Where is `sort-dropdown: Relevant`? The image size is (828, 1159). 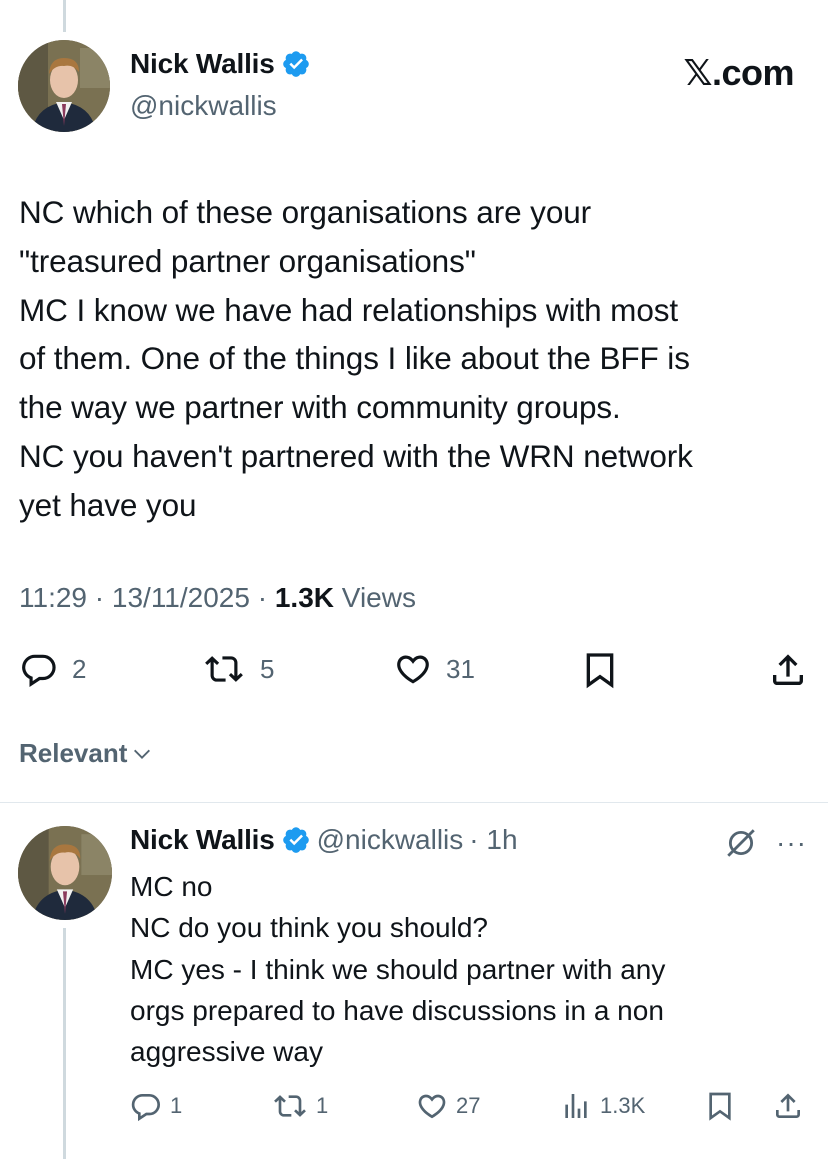 sort-dropdown: Relevant is located at coordinates (86, 753).